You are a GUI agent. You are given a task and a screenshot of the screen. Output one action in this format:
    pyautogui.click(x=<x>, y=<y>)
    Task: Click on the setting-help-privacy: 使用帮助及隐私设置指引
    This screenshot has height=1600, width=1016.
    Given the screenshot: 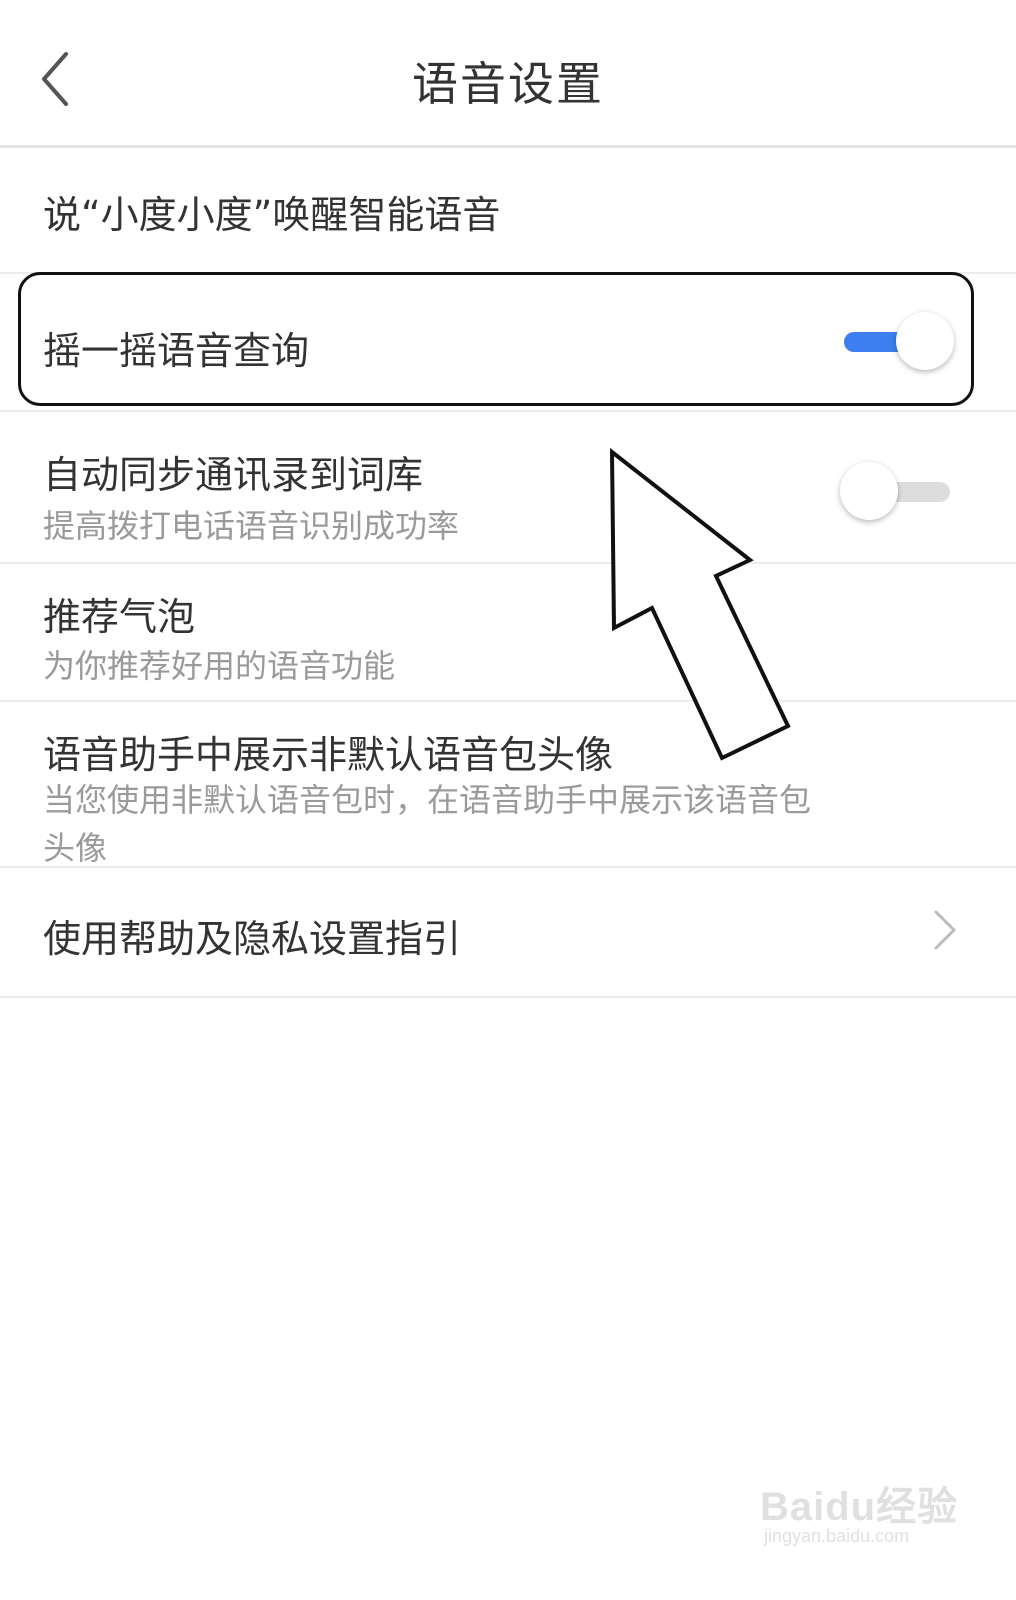 What is the action you would take?
    pyautogui.click(x=508, y=933)
    